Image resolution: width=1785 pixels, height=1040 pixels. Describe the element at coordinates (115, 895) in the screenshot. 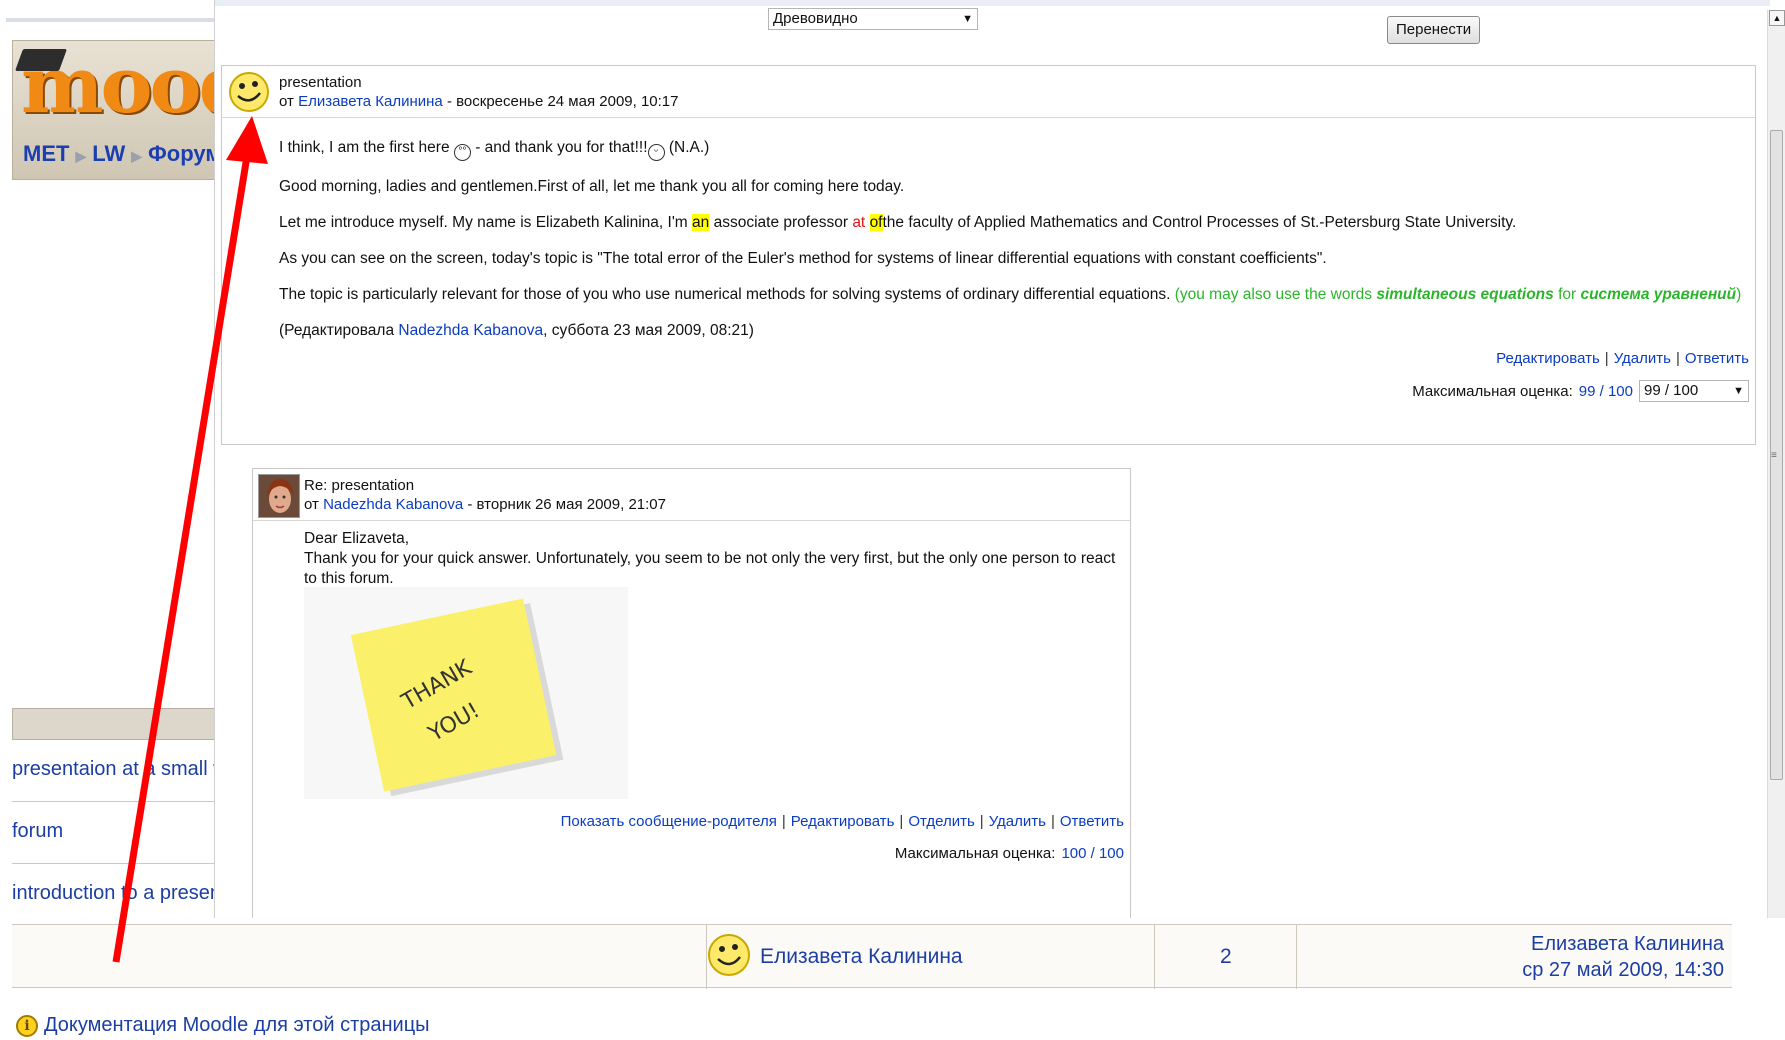

I see `discussion-link: introduction to a presenta` at that location.